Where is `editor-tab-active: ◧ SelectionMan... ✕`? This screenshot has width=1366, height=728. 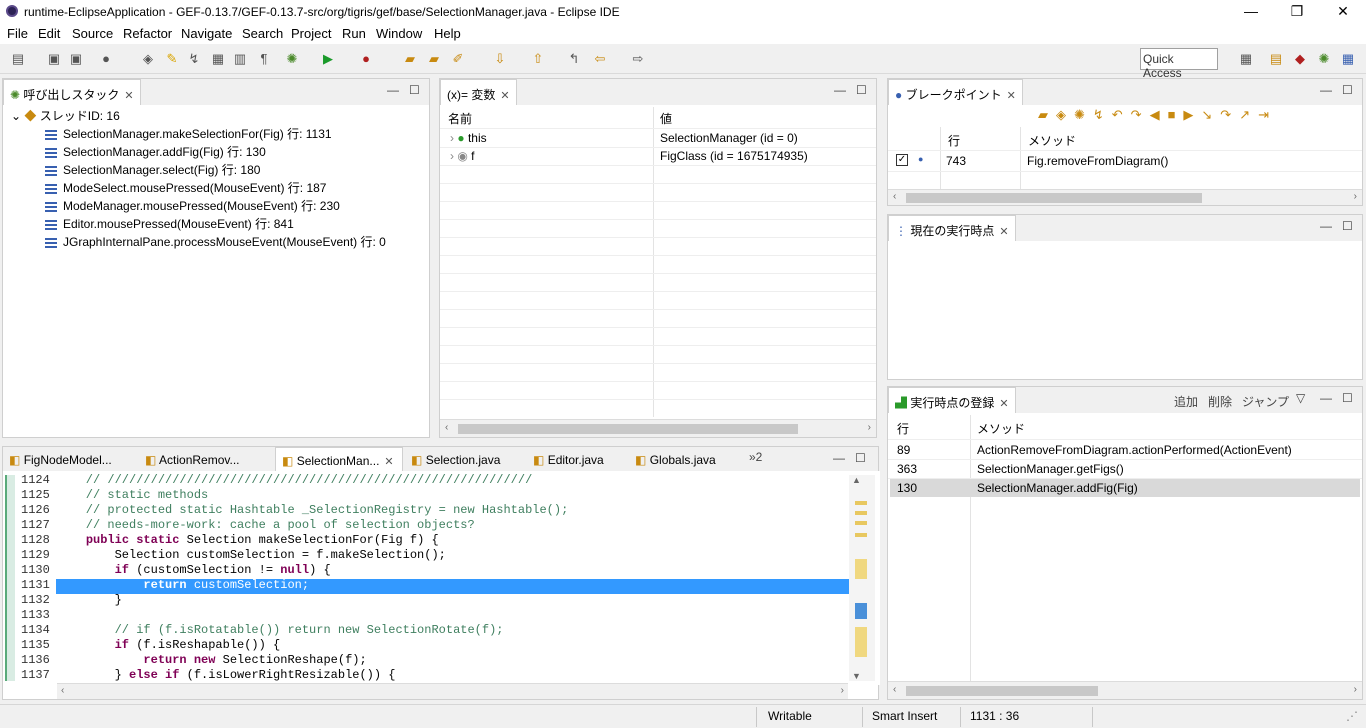 editor-tab-active: ◧ SelectionMan... ✕ is located at coordinates (339, 460).